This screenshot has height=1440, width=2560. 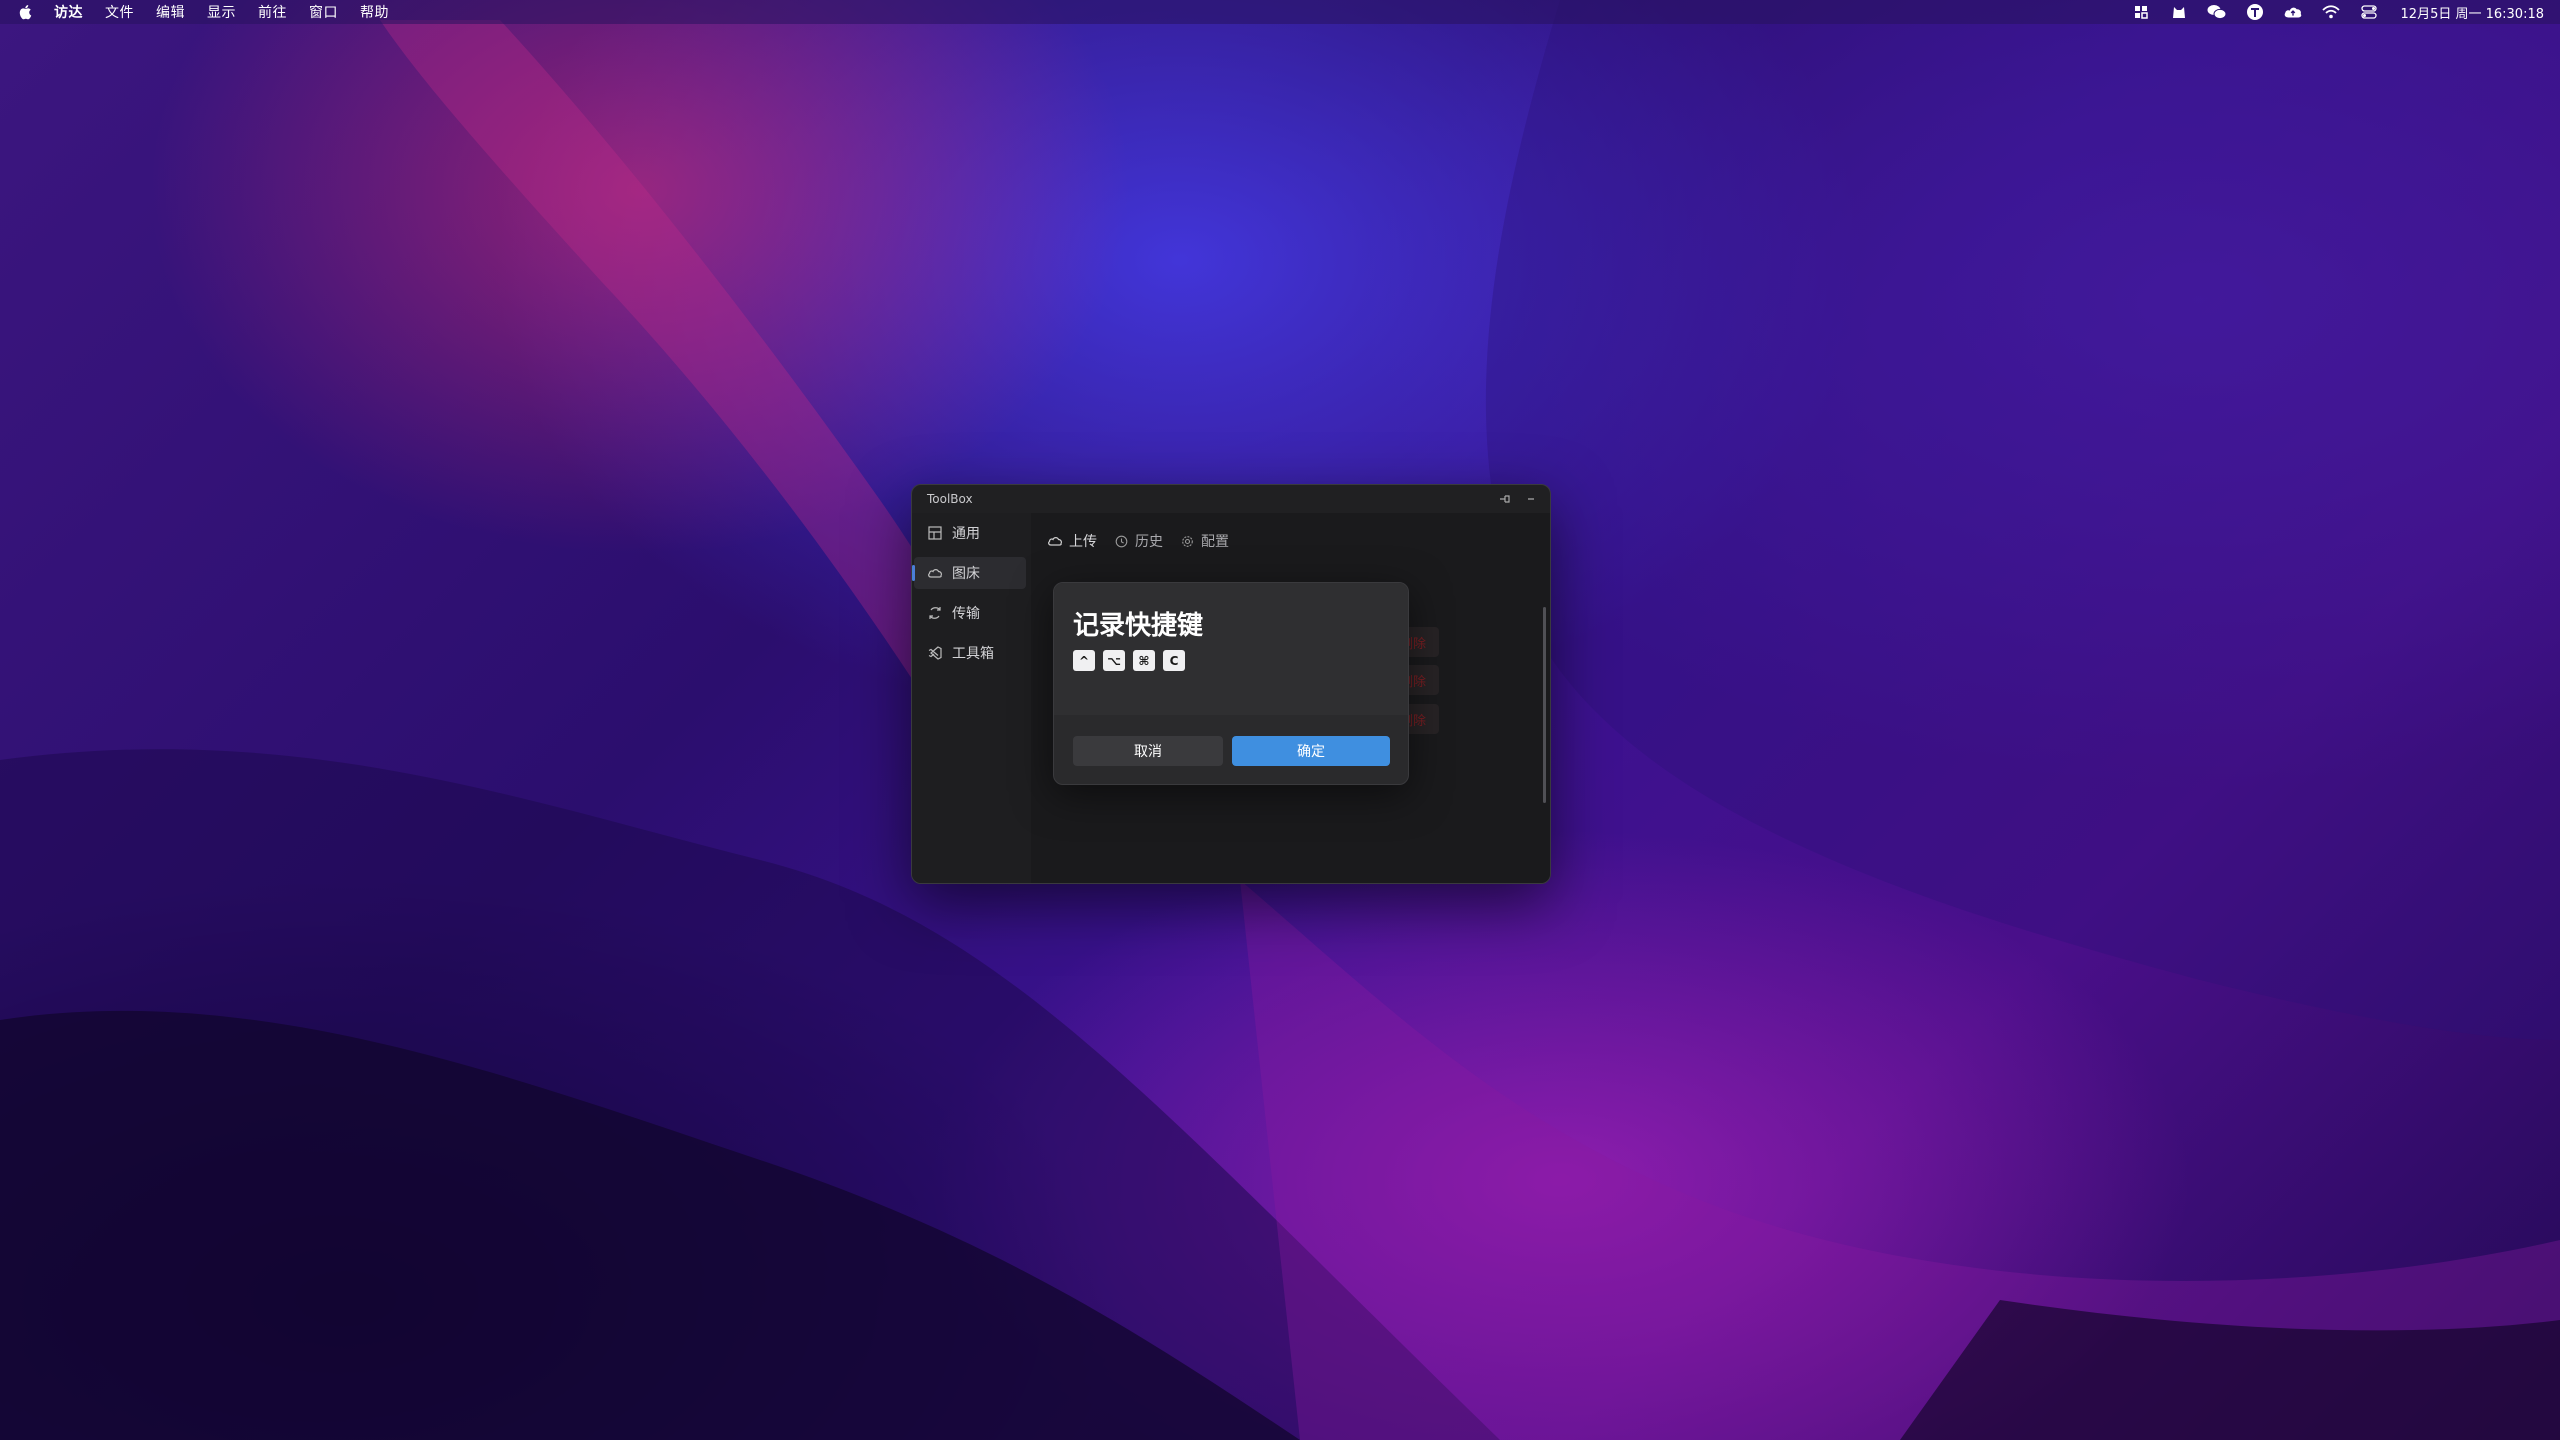 I want to click on tab-bar: 上传 历史 配置, so click(x=1146, y=541).